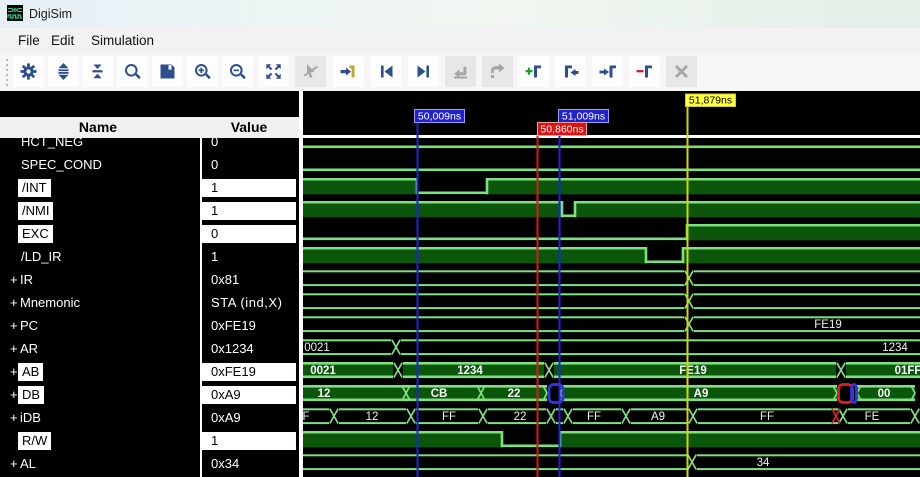 This screenshot has height=477, width=920. What do you see at coordinates (439, 394) in the screenshot?
I see `svg-text: CB` at bounding box center [439, 394].